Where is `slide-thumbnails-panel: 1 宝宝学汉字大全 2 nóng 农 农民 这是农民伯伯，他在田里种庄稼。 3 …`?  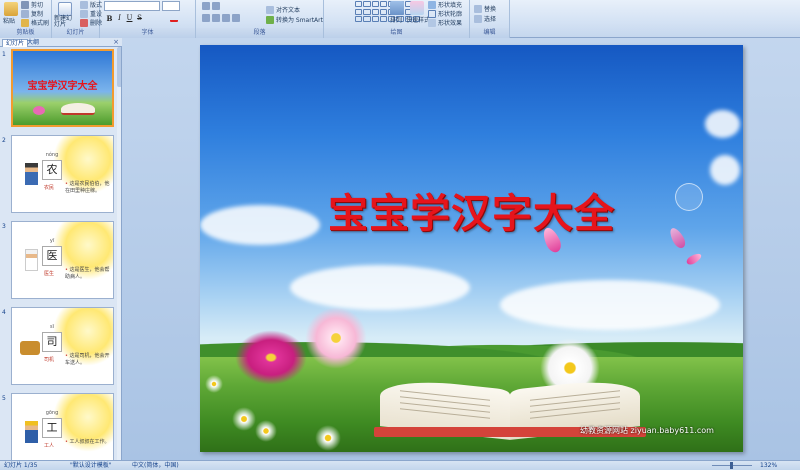 slide-thumbnails-panel: 1 宝宝学汉字大全 2 nóng 农 农民 这是农民伯伯，他在田里种庄稼。 3 … is located at coordinates (61, 253).